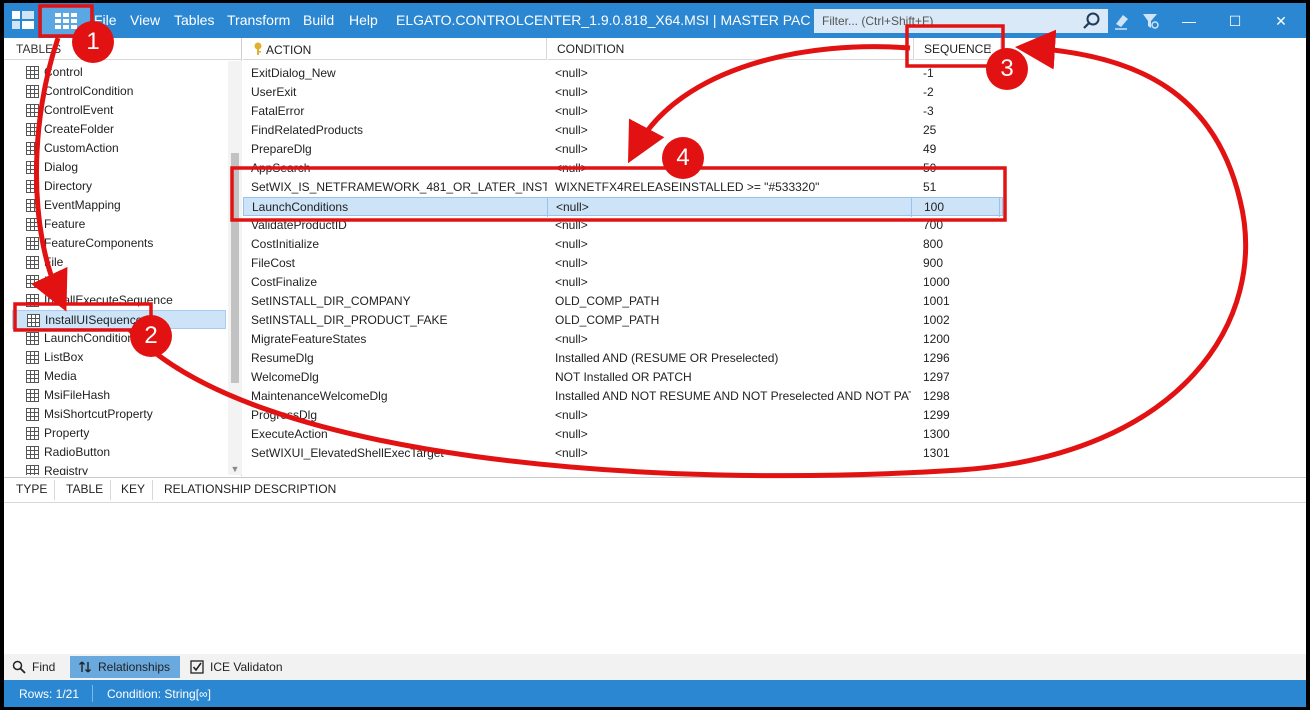 This screenshot has width=1310, height=710. What do you see at coordinates (119, 167) in the screenshot?
I see `table-item-dialog: Dialog` at bounding box center [119, 167].